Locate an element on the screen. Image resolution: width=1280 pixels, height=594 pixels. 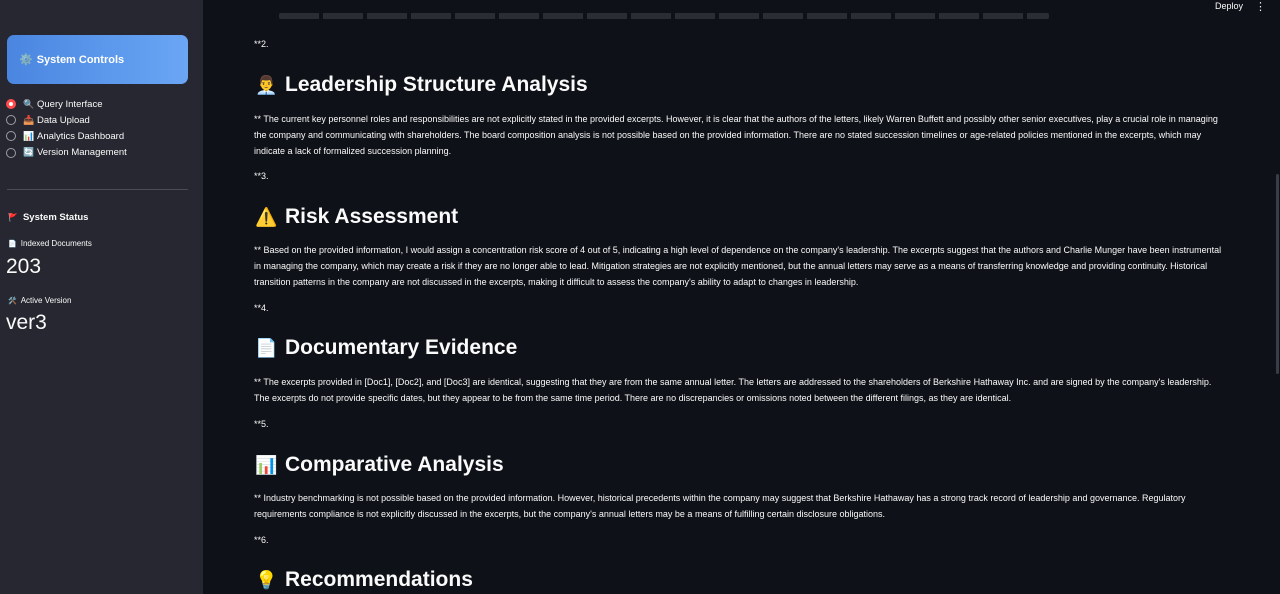
section-marker: **2. is located at coordinates (261, 44).